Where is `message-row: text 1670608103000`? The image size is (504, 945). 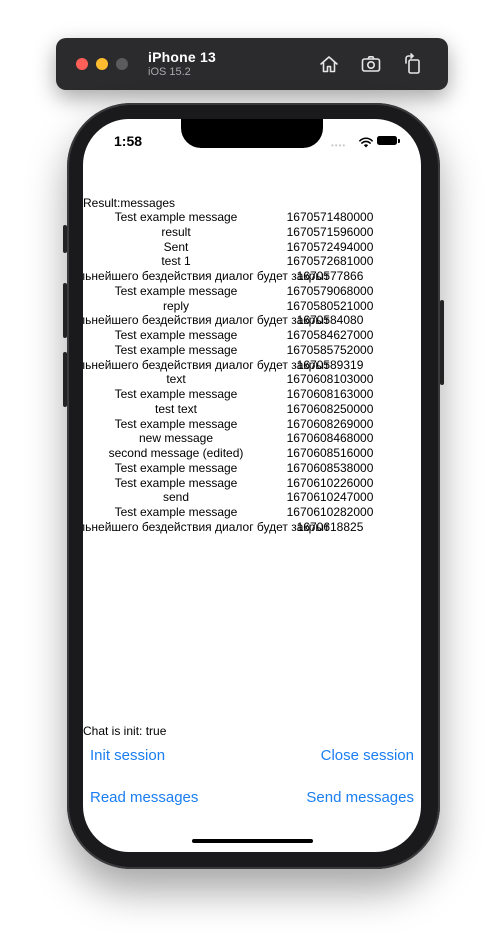 message-row: text 1670608103000 is located at coordinates (252, 379).